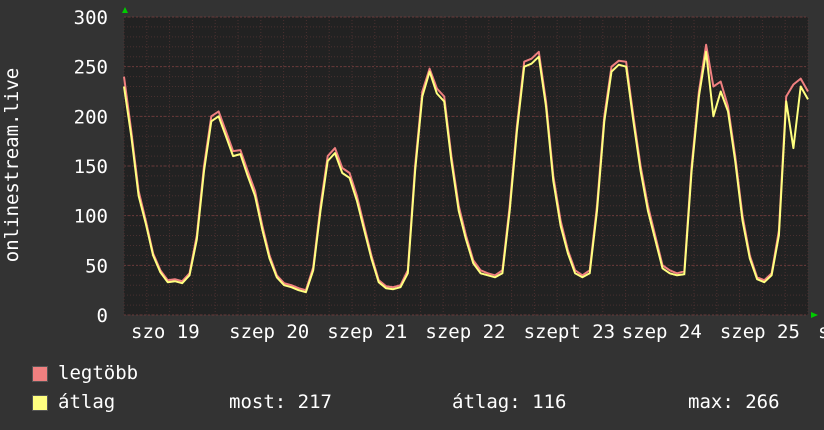 This screenshot has width=824, height=430. Describe the element at coordinates (98, 373) in the screenshot. I see `legend-label-max: legtöbb` at that location.